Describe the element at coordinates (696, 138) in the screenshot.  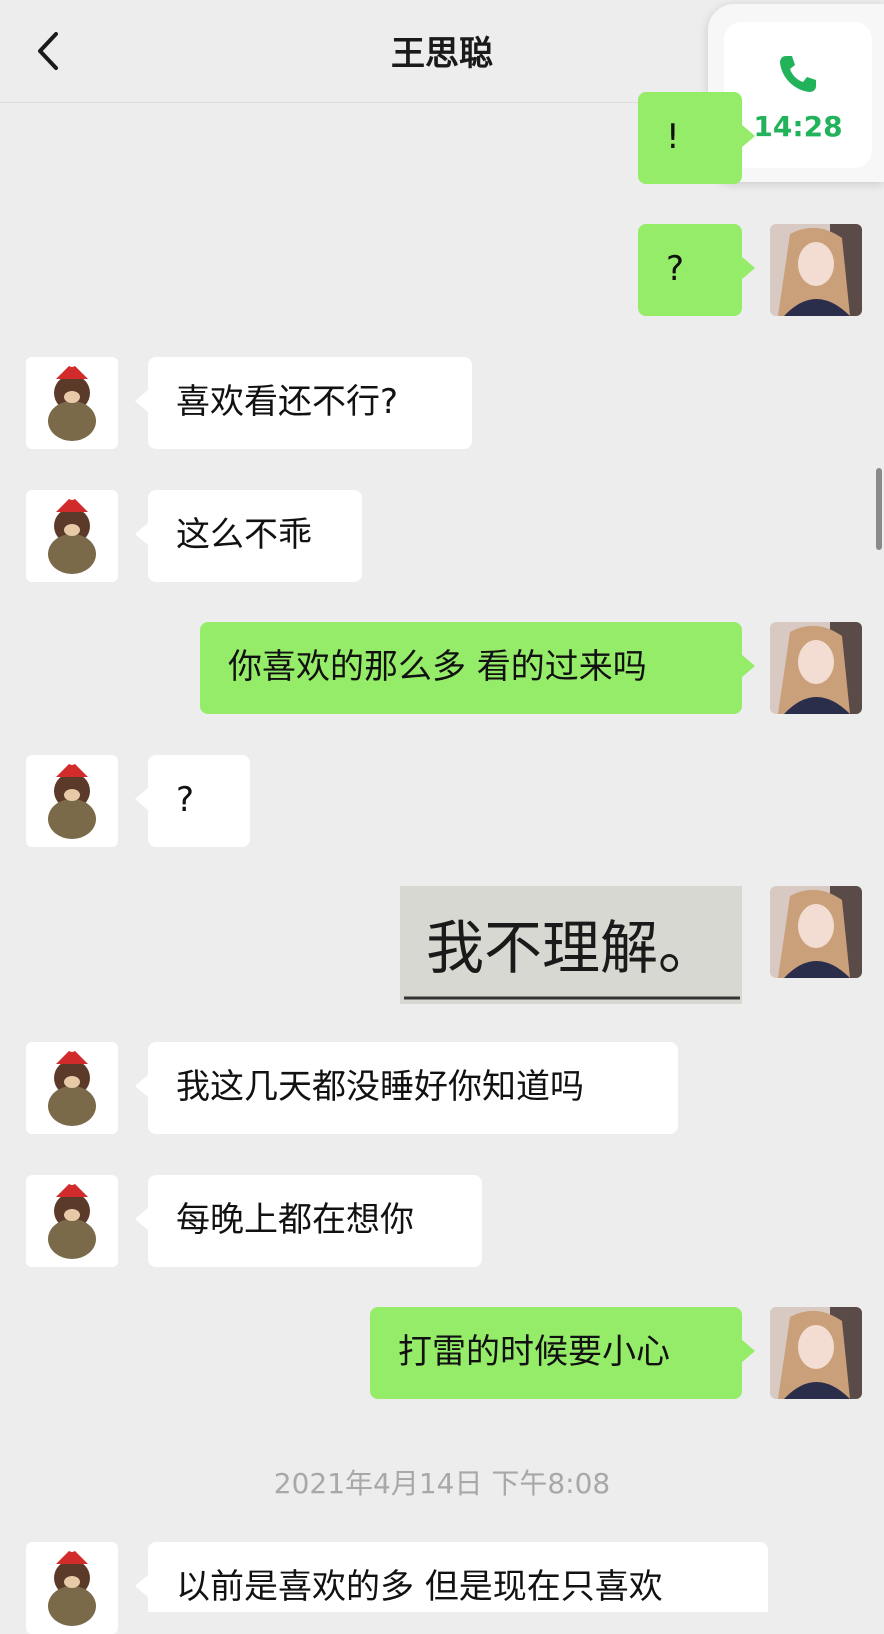
I see `message-bubble-outgoing: !` at that location.